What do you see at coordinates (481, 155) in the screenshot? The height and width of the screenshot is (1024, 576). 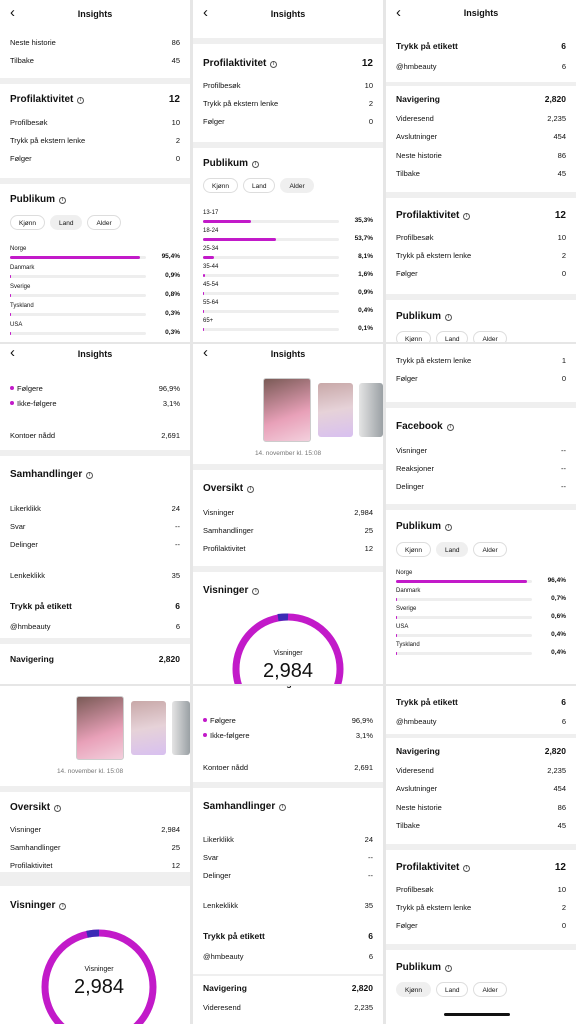 I see `row-neste-historie: Neste historie 86` at bounding box center [481, 155].